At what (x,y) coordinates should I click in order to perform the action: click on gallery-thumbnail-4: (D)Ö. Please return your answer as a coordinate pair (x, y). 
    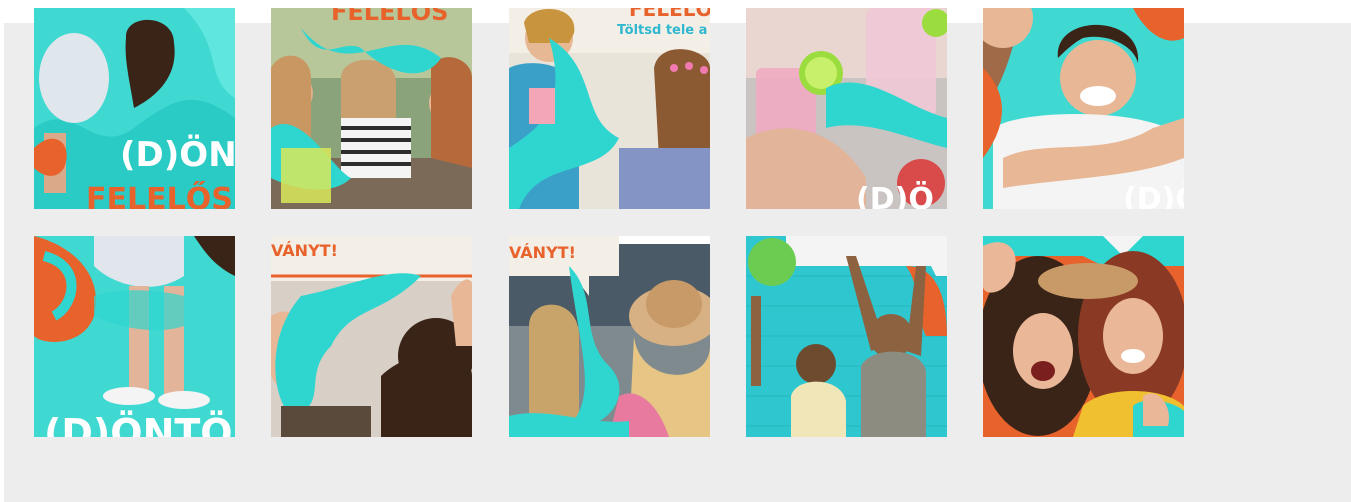
    Looking at the image, I should click on (846, 108).